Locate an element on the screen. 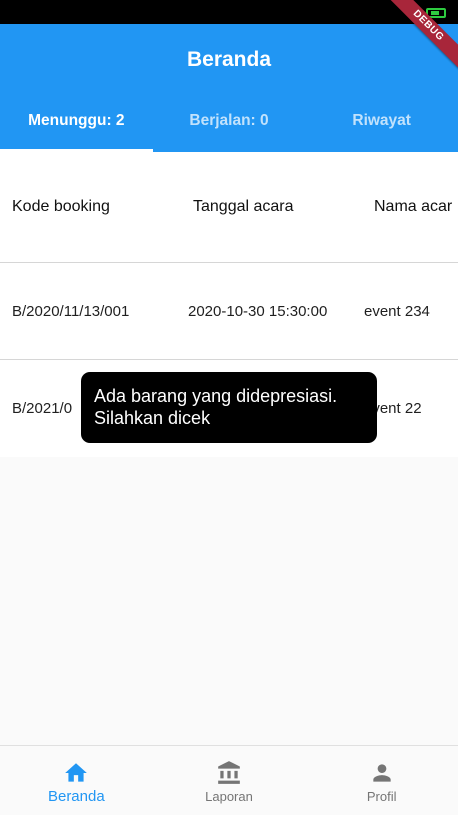 The width and height of the screenshot is (458, 815). tab-riwayat: Riwayat is located at coordinates (381, 124).